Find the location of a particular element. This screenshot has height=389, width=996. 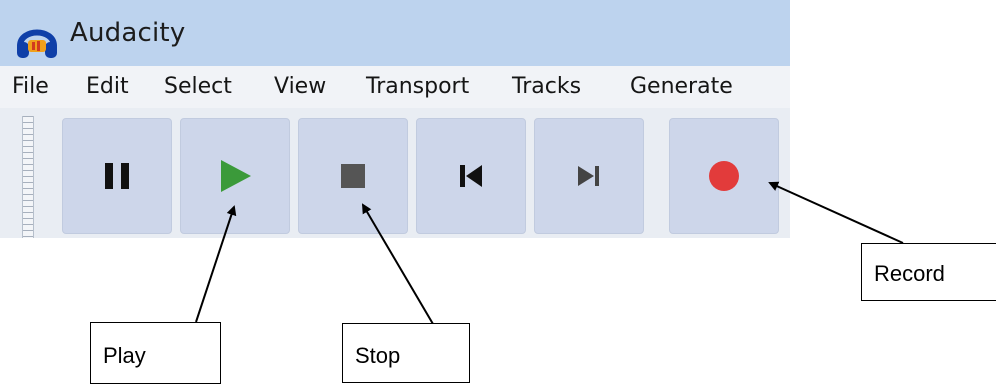

play-arrow is located at coordinates (216, 264).